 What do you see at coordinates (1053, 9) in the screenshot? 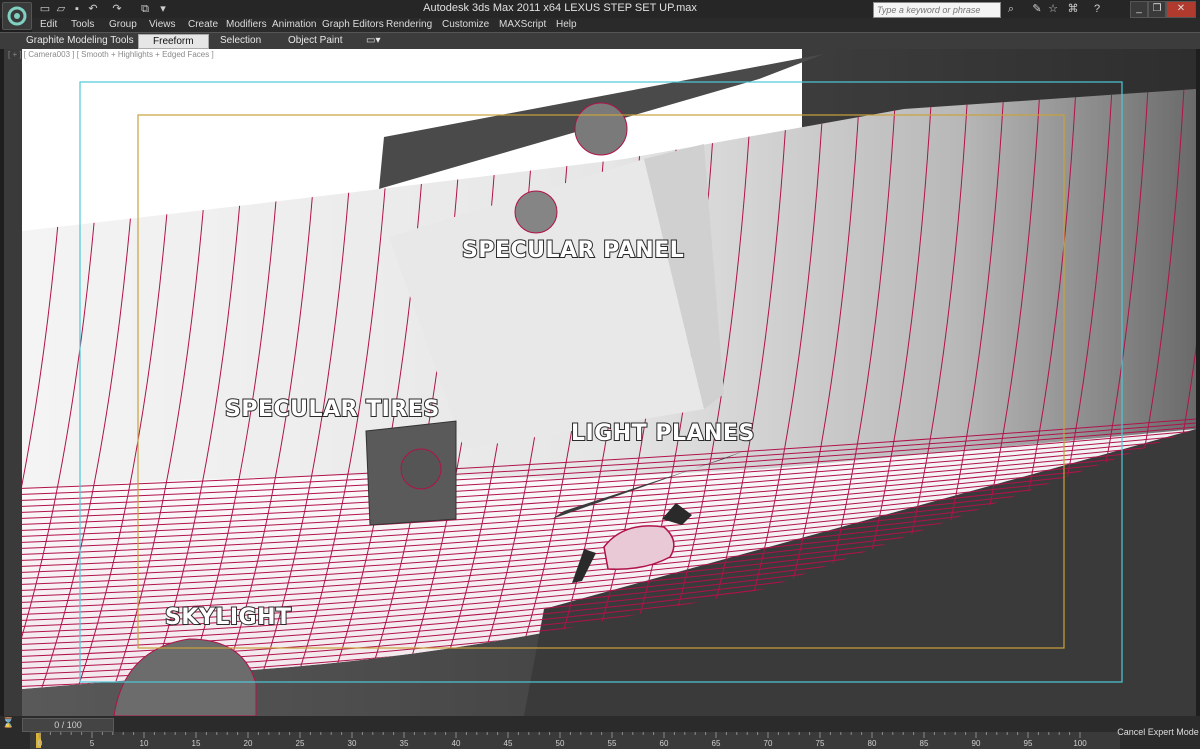
I see `favorites-icon: ☆` at bounding box center [1053, 9].